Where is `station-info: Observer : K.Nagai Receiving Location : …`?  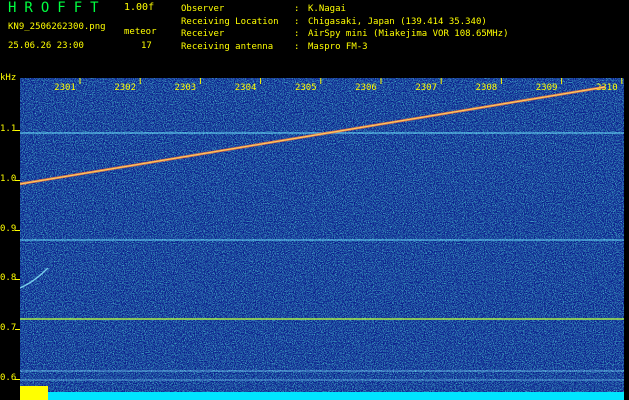 station-info: Observer : K.Nagai Receiving Location : … is located at coordinates (344, 28).